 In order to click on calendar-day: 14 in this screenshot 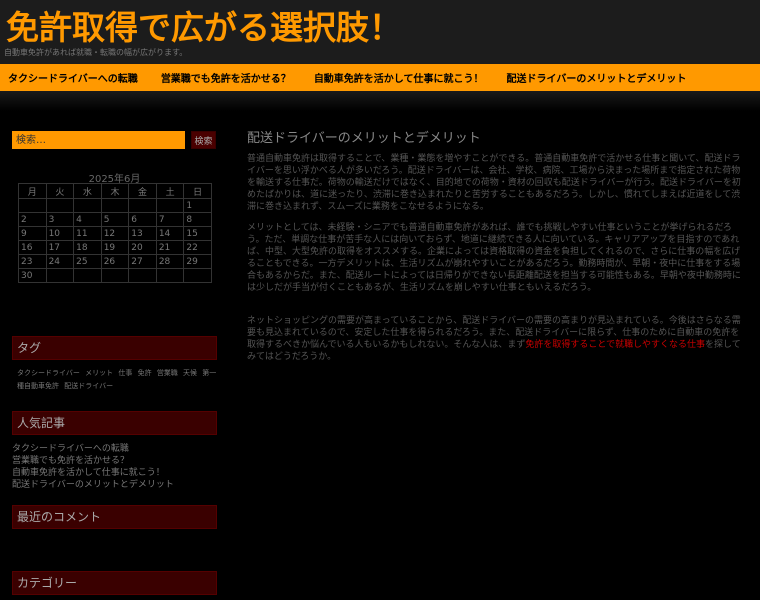, I will do `click(170, 233)`.